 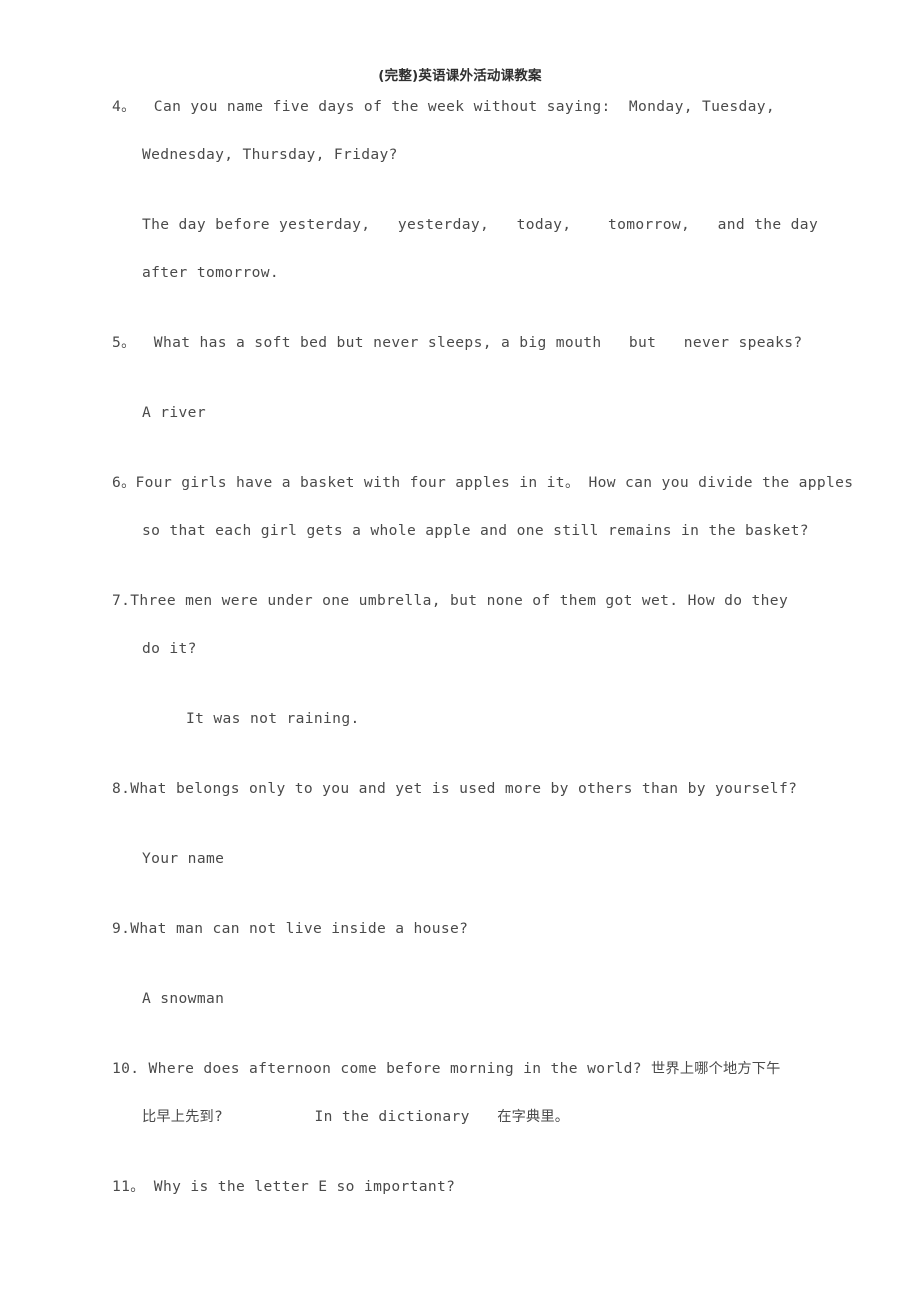 What do you see at coordinates (178, 1117) in the screenshot?
I see `cjk-run: 比早上先到` at bounding box center [178, 1117].